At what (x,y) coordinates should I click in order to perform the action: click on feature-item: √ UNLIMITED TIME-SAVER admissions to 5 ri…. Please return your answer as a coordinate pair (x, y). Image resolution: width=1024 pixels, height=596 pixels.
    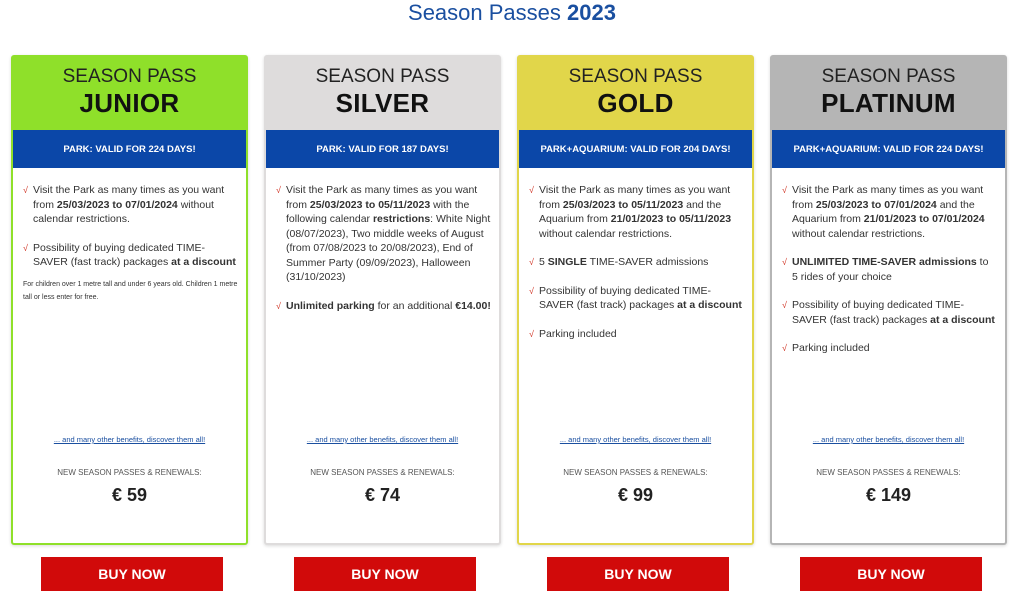
    Looking at the image, I should click on (889, 269).